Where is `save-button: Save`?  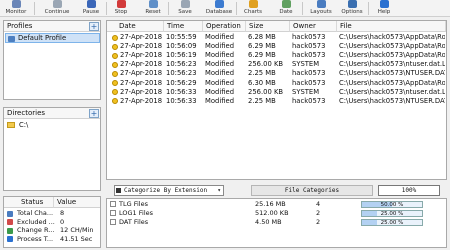 save-button: Save is located at coordinates (185, 8).